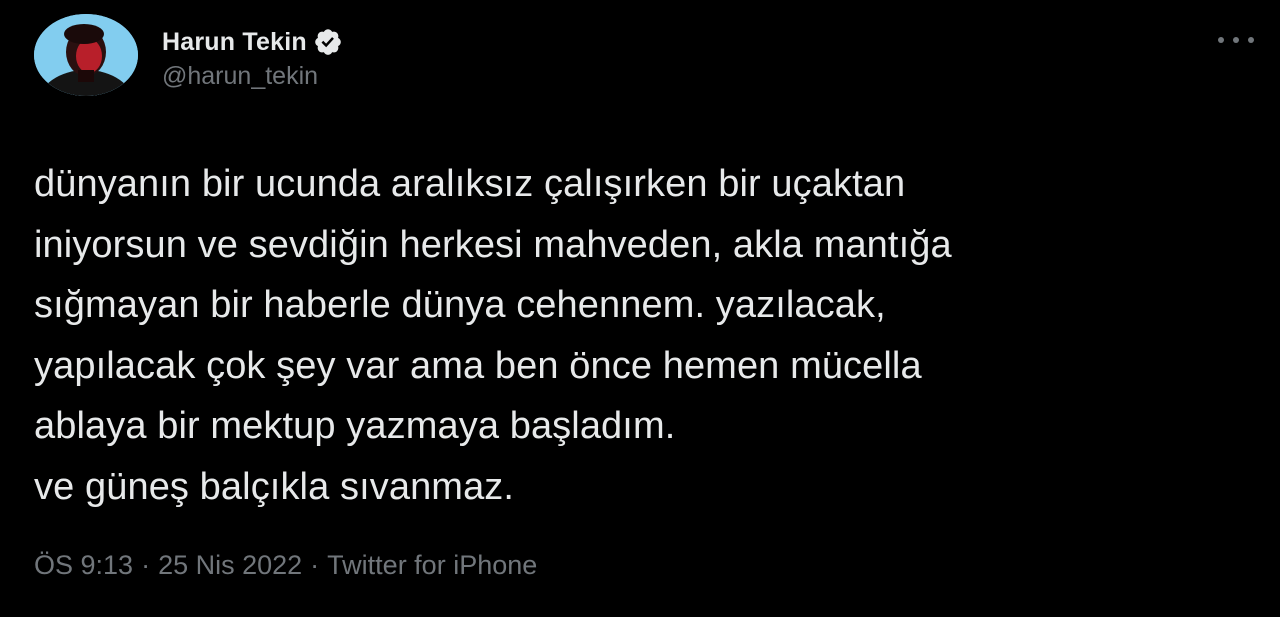 The height and width of the screenshot is (617, 1280). I want to click on author-info: Harun Tekin @harun_tekin, so click(252, 58).